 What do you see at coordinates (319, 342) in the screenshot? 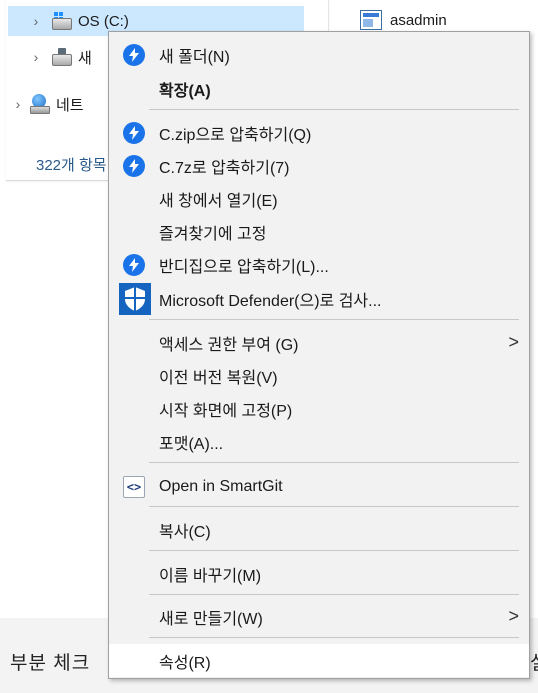
I see `menu-item-give-access: 액세스 권한 부여 (G) >` at bounding box center [319, 342].